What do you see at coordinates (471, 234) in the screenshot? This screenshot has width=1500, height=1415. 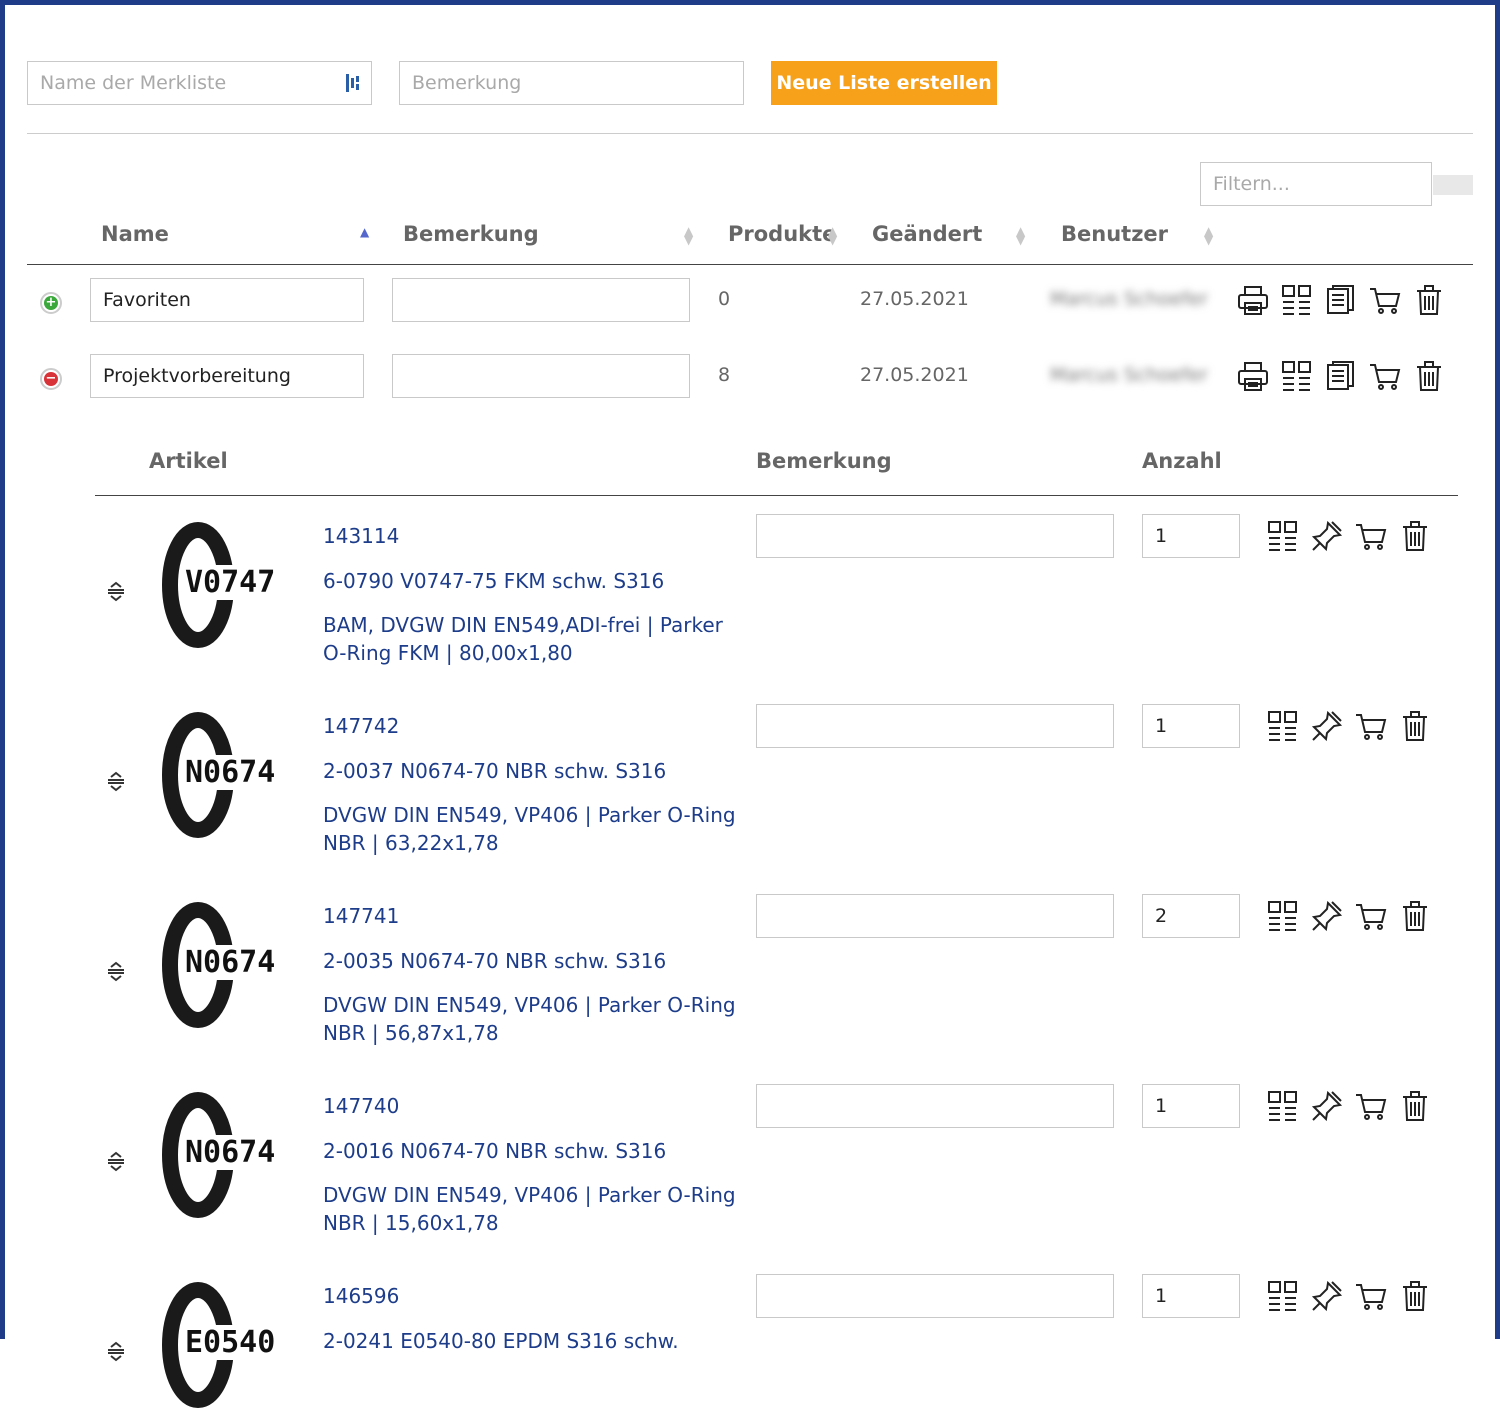 I see `header-remark: Bemerkung` at bounding box center [471, 234].